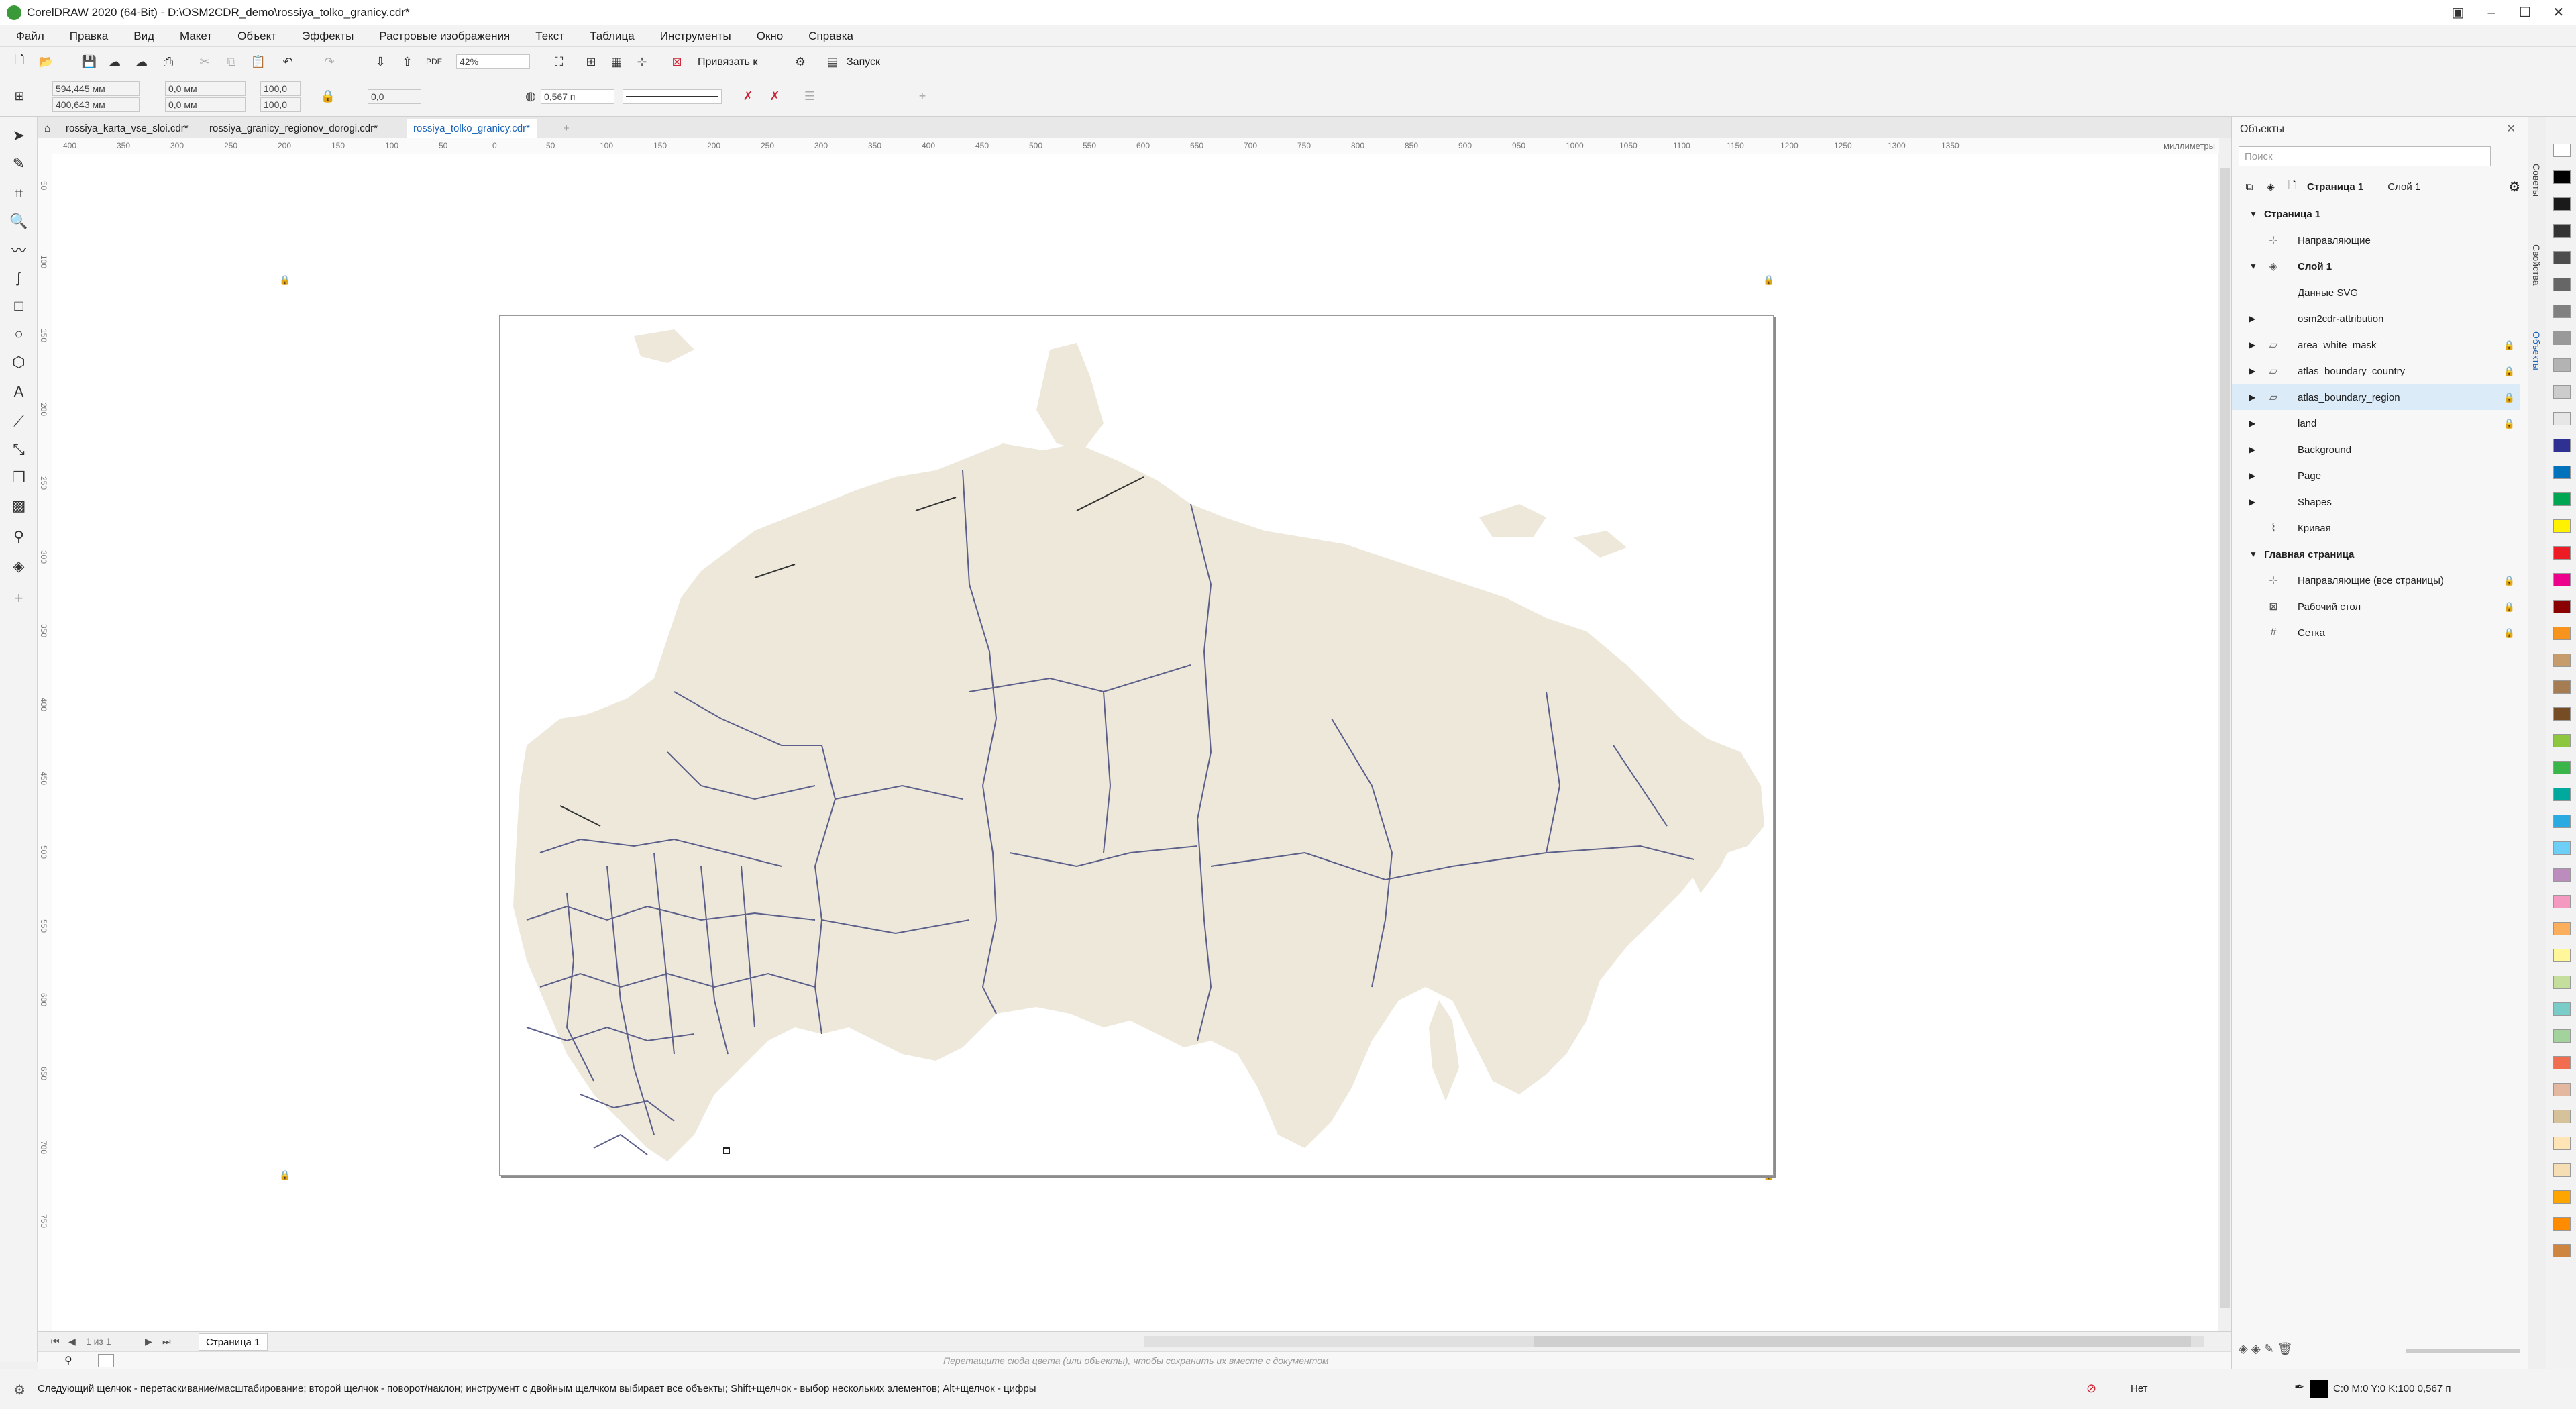  What do you see at coordinates (19, 135) in the screenshot?
I see `pick-tool-icon: ➤` at bounding box center [19, 135].